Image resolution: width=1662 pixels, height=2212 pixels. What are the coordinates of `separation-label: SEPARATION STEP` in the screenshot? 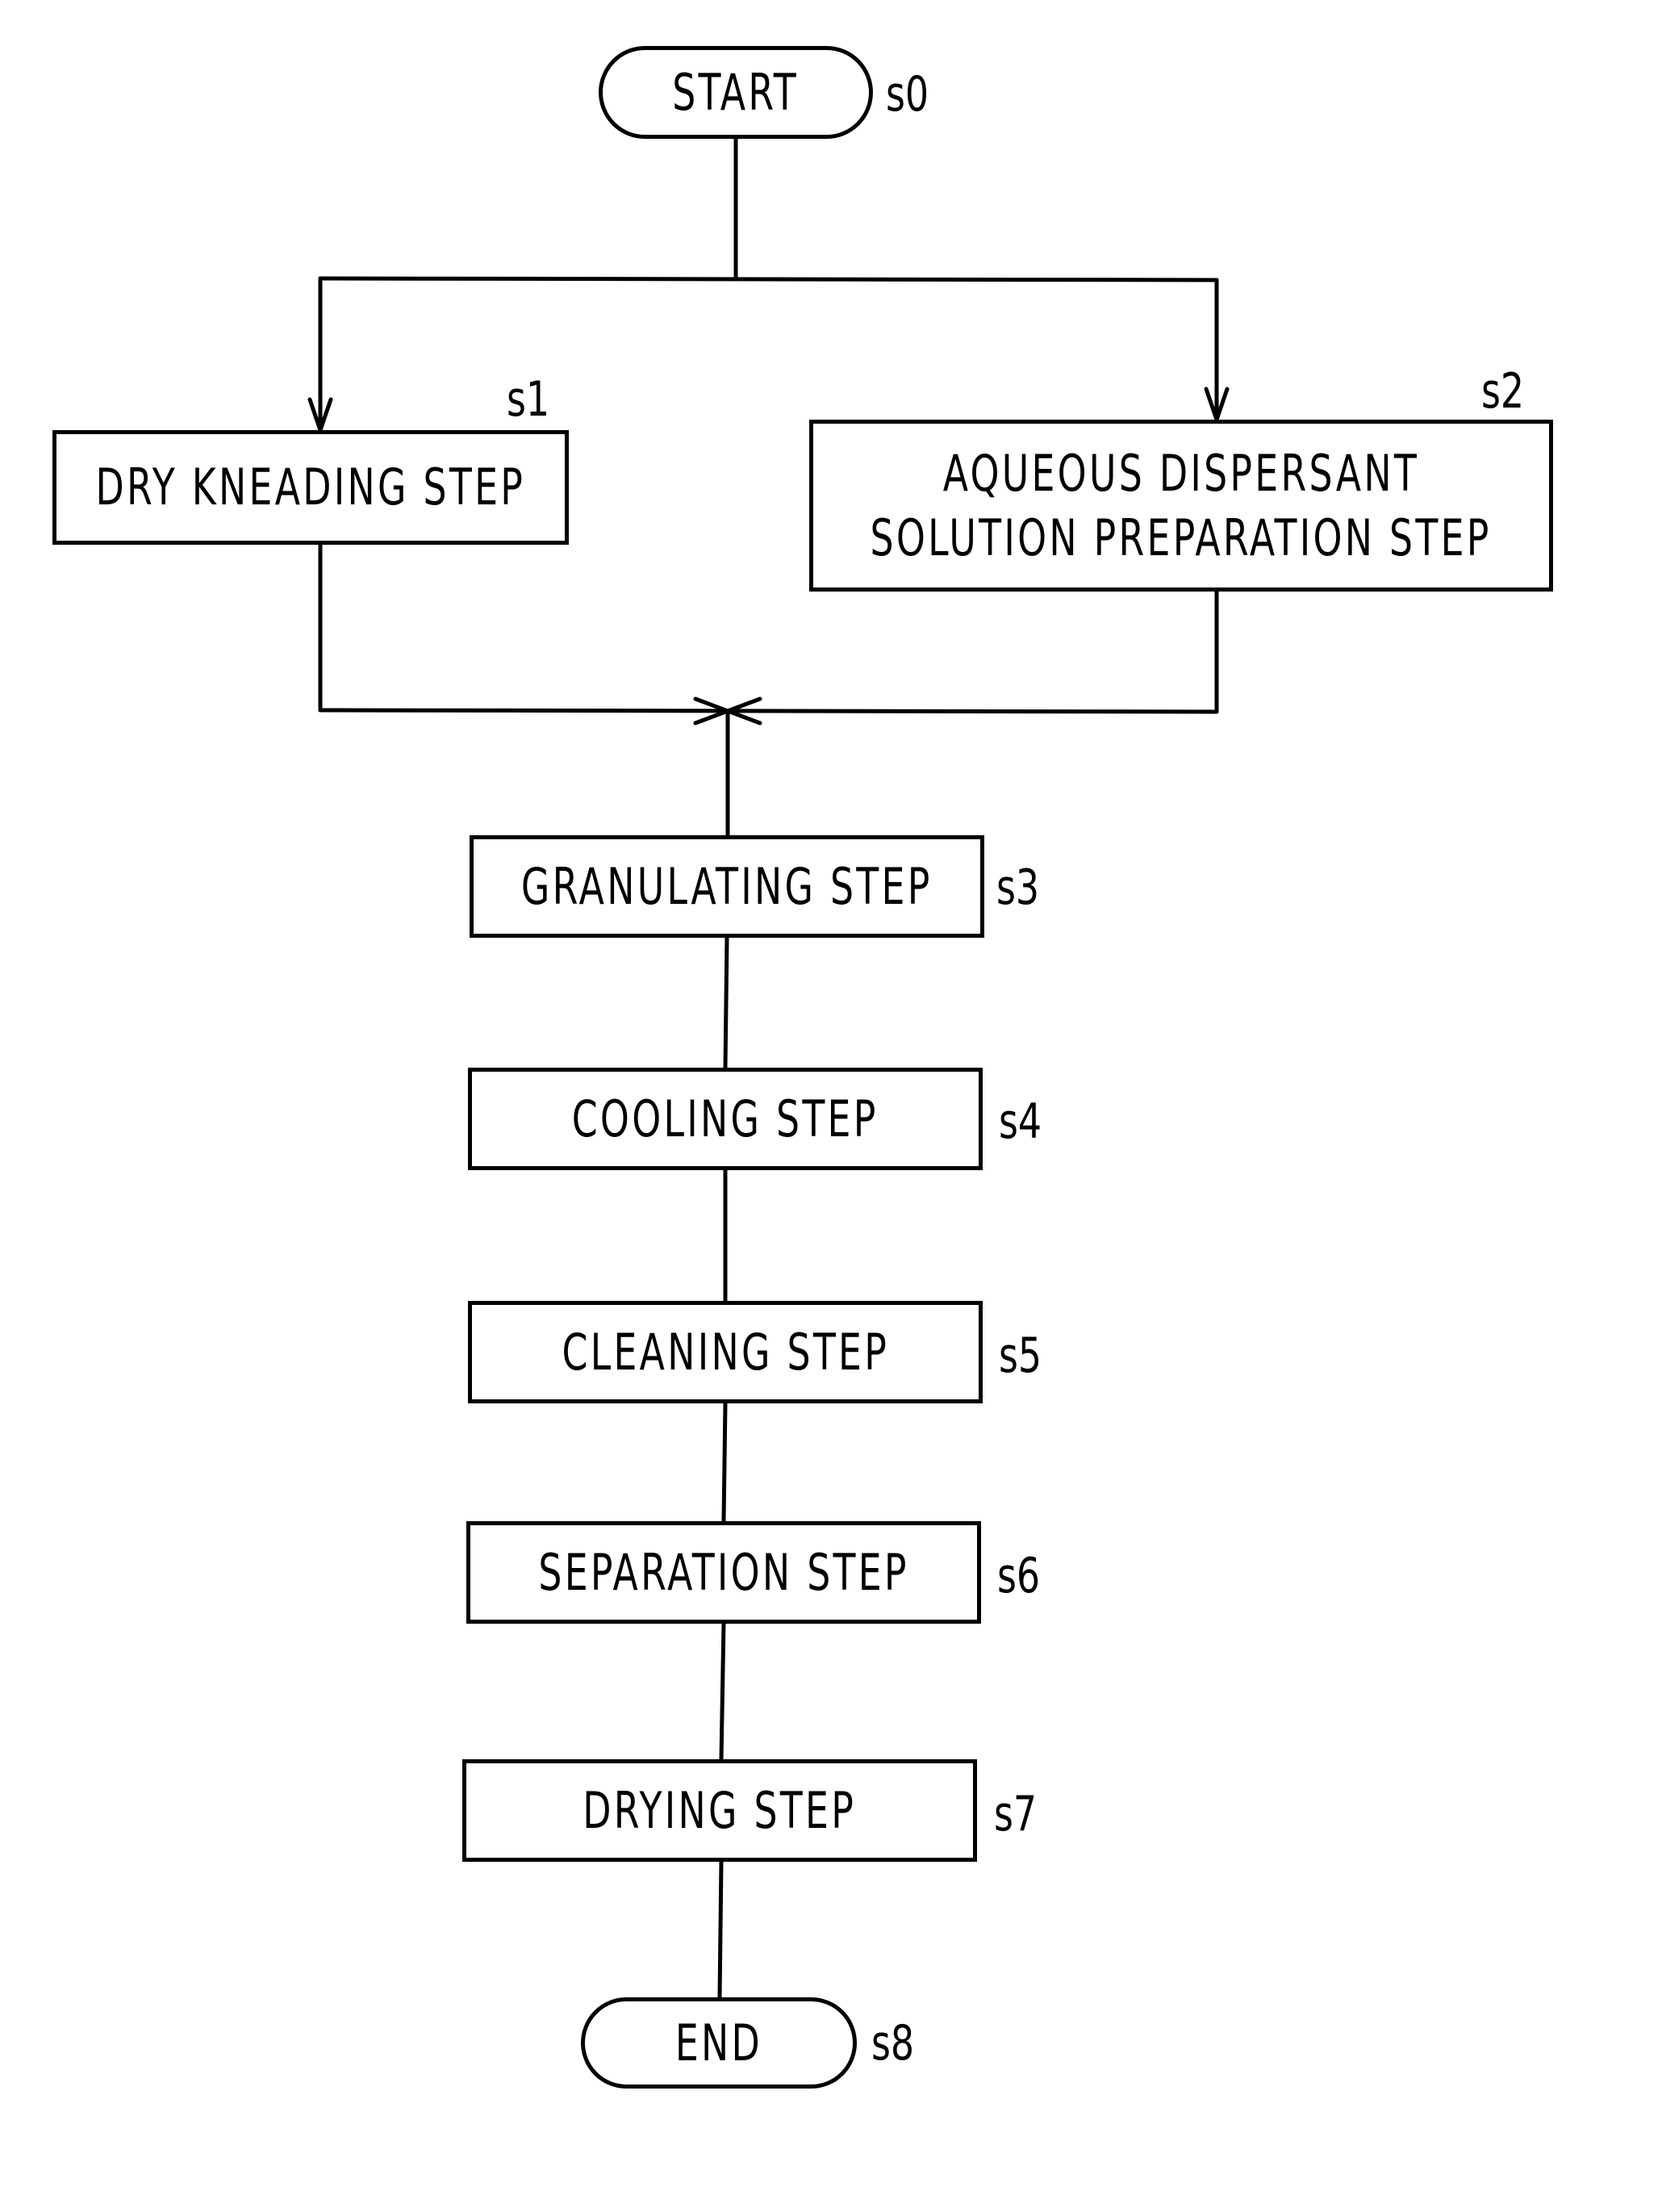 It's located at (723, 1572).